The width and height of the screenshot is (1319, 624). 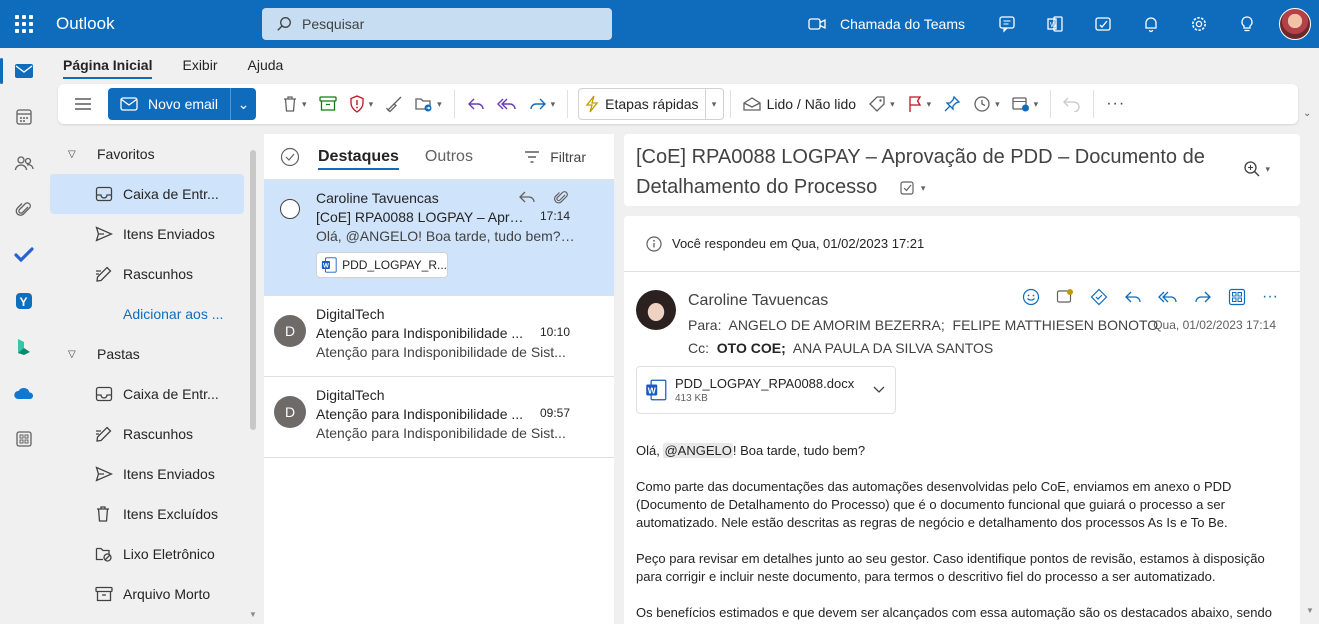 I want to click on reply-all-icon, so click(x=1168, y=297).